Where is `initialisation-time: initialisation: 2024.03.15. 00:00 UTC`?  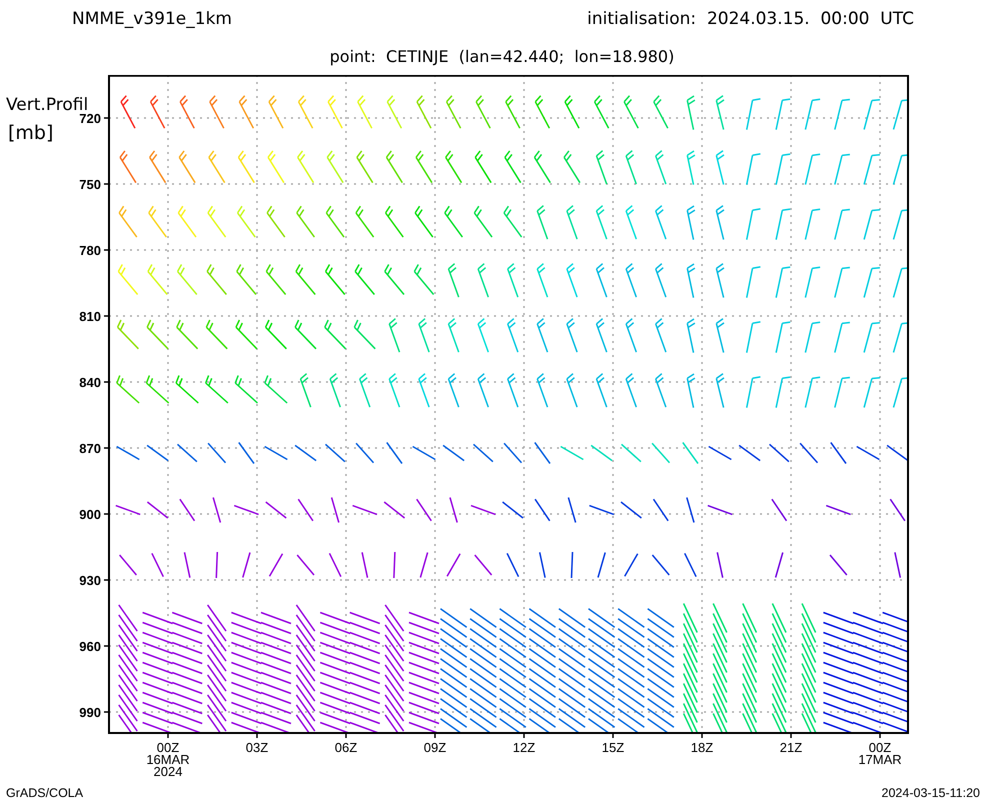 initialisation-time: initialisation: 2024.03.15. 00:00 UTC is located at coordinates (750, 19).